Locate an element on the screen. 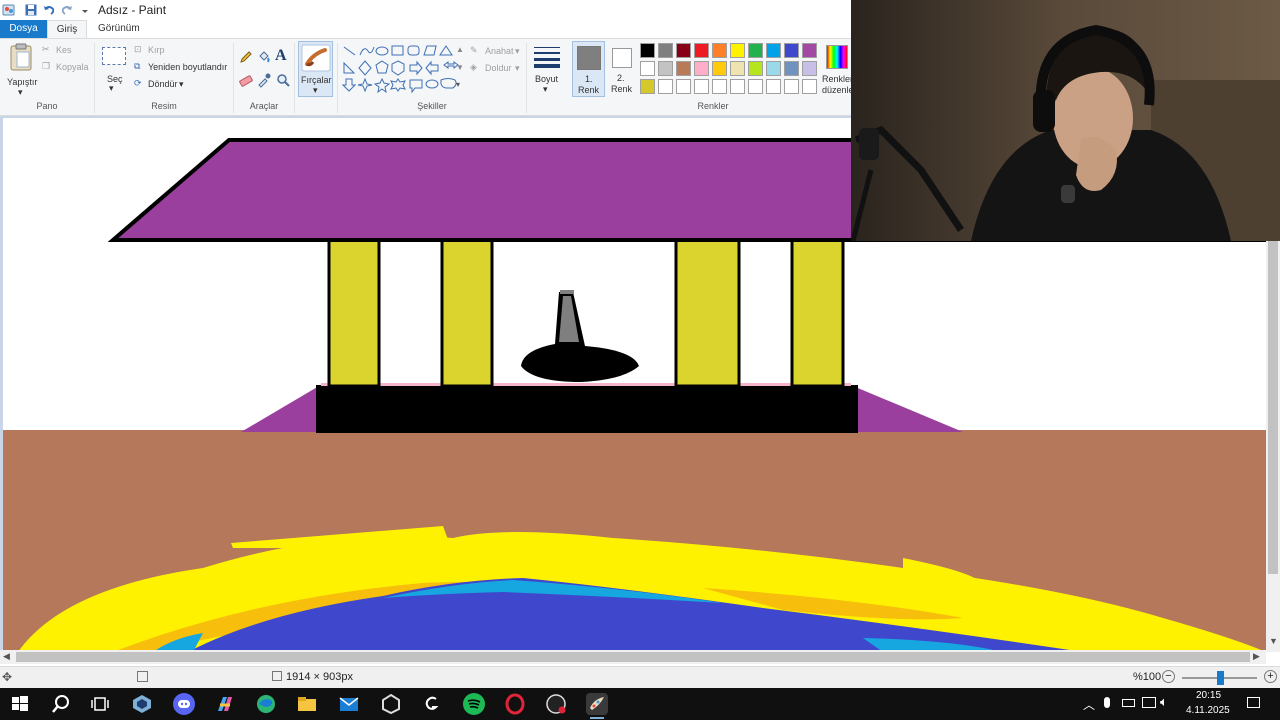 Image resolution: width=1280 pixels, height=720 pixels. customize-quick-access-icon is located at coordinates (85, 10).